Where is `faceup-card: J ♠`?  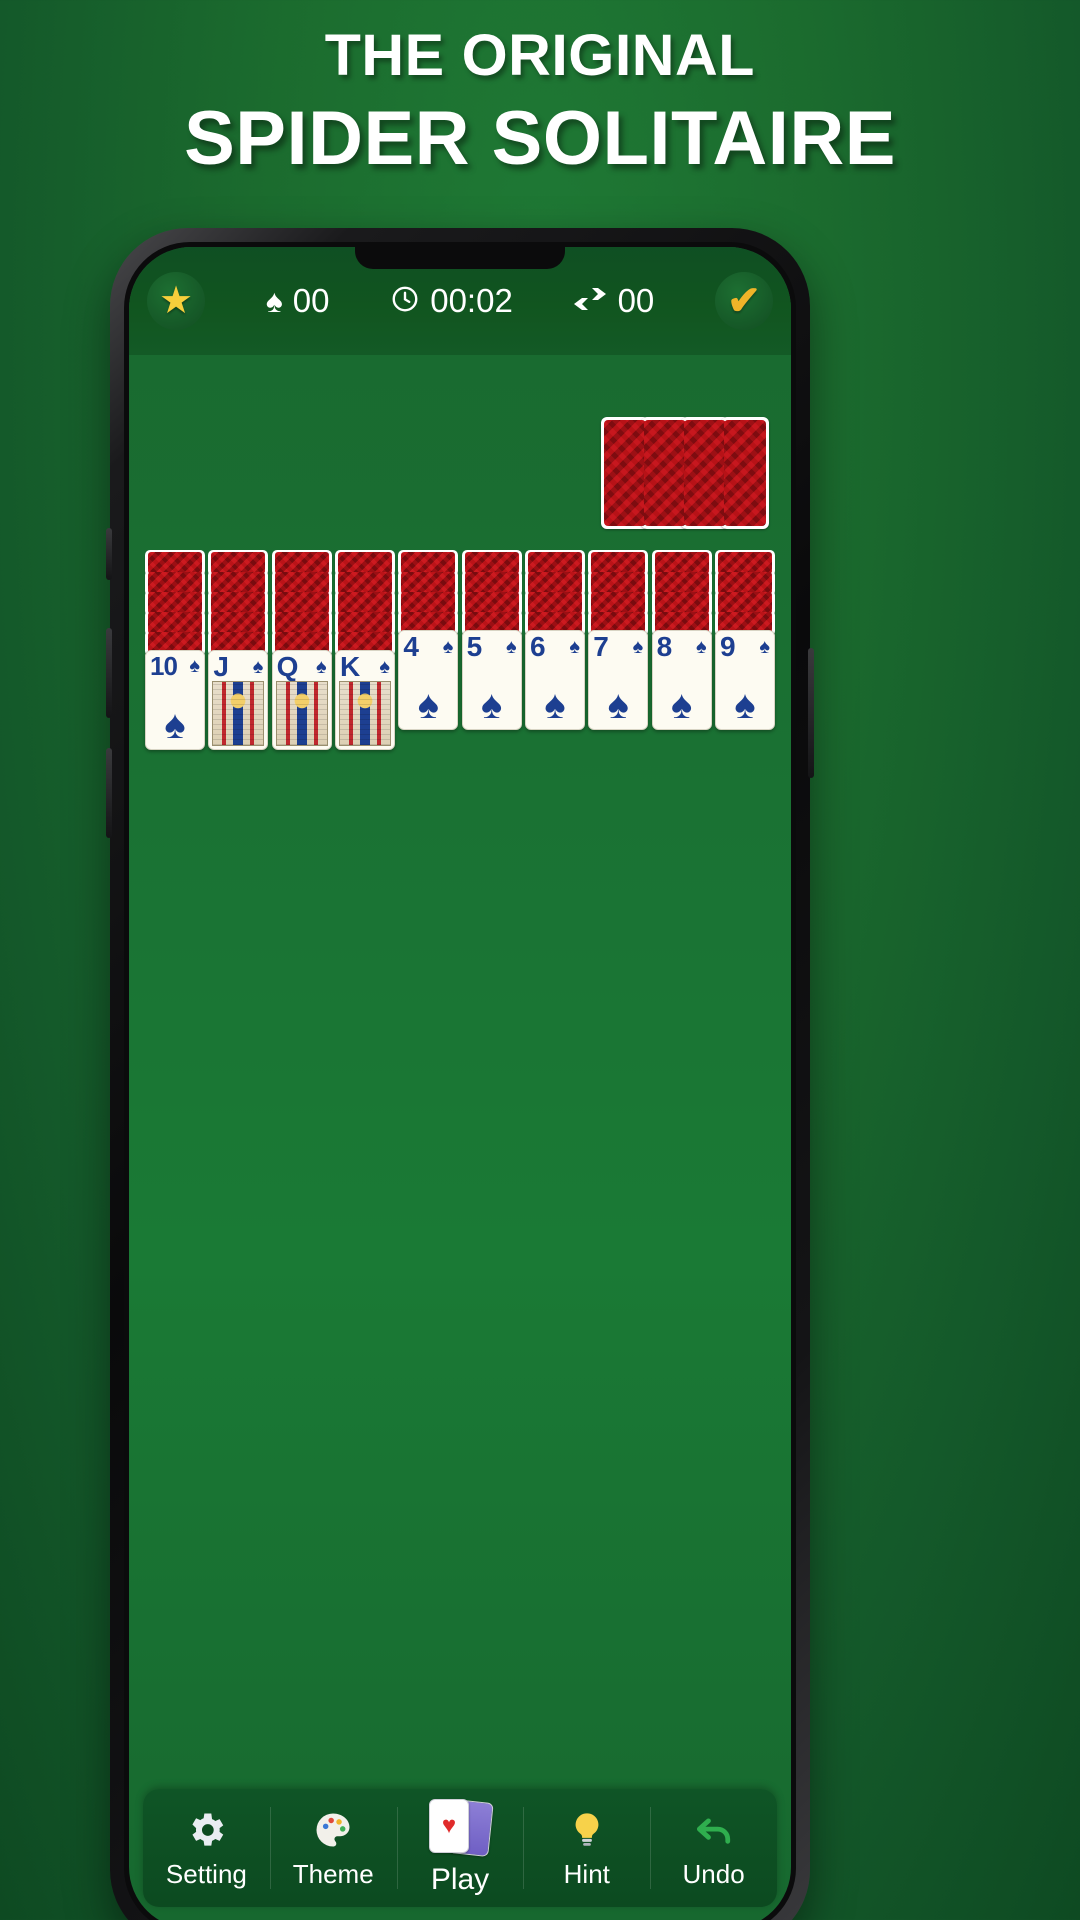 faceup-card: J ♠ is located at coordinates (238, 700).